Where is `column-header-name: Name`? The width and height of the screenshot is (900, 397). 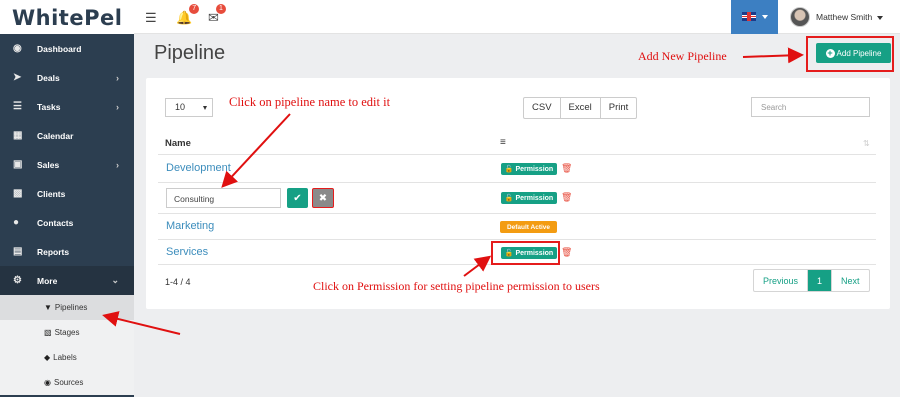
column-header-name: Name is located at coordinates (178, 143).